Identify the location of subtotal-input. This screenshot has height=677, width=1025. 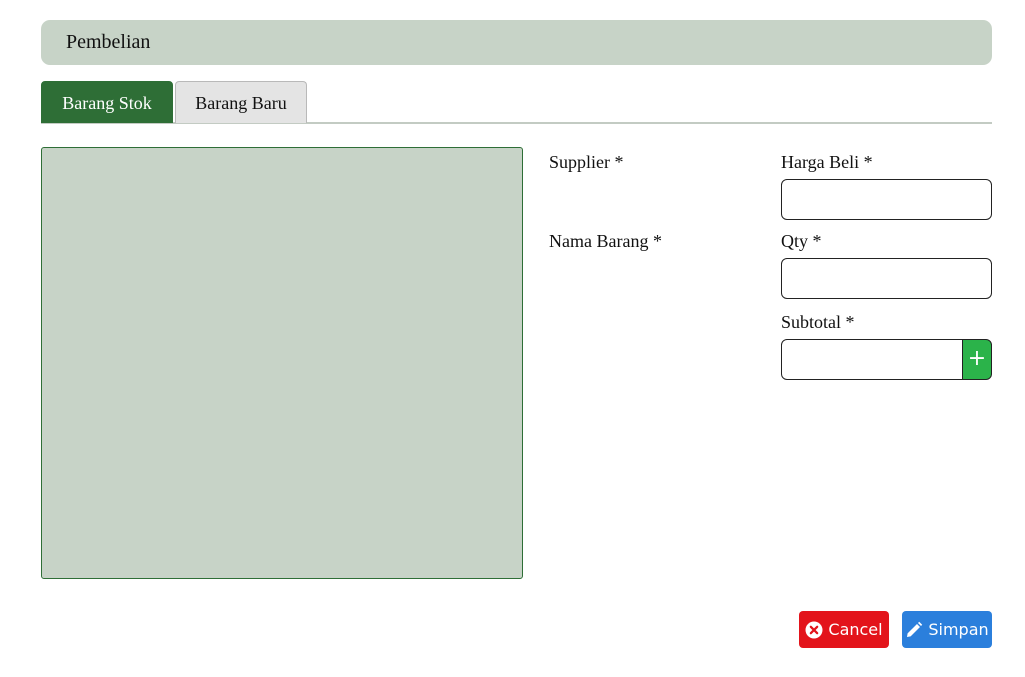
(872, 359).